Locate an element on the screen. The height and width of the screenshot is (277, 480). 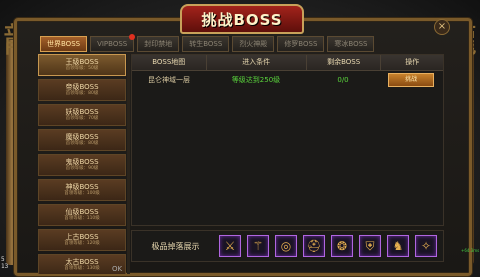
boss-list-item: 王级BOSS 首领等级：50级 is located at coordinates (82, 65).